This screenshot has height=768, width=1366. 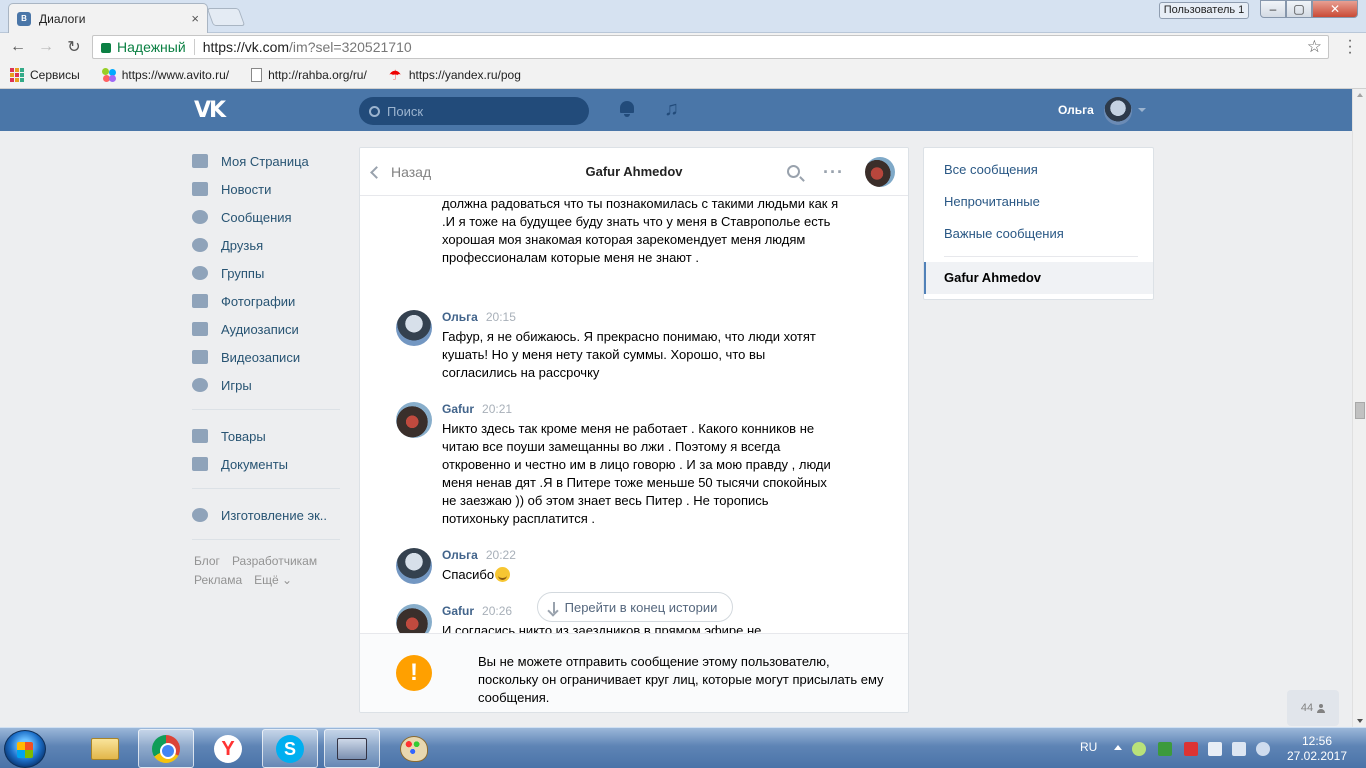 What do you see at coordinates (255, 464) in the screenshot?
I see `nav-label: Документы` at bounding box center [255, 464].